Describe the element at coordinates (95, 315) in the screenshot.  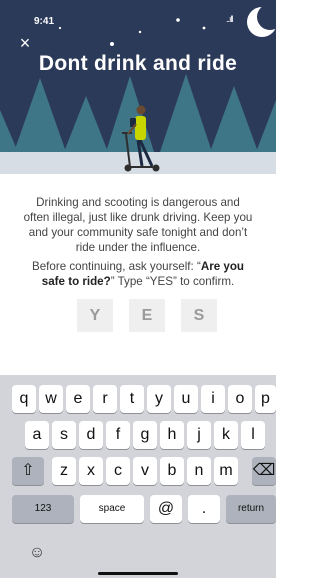
I see `code-input-y: Y` at that location.